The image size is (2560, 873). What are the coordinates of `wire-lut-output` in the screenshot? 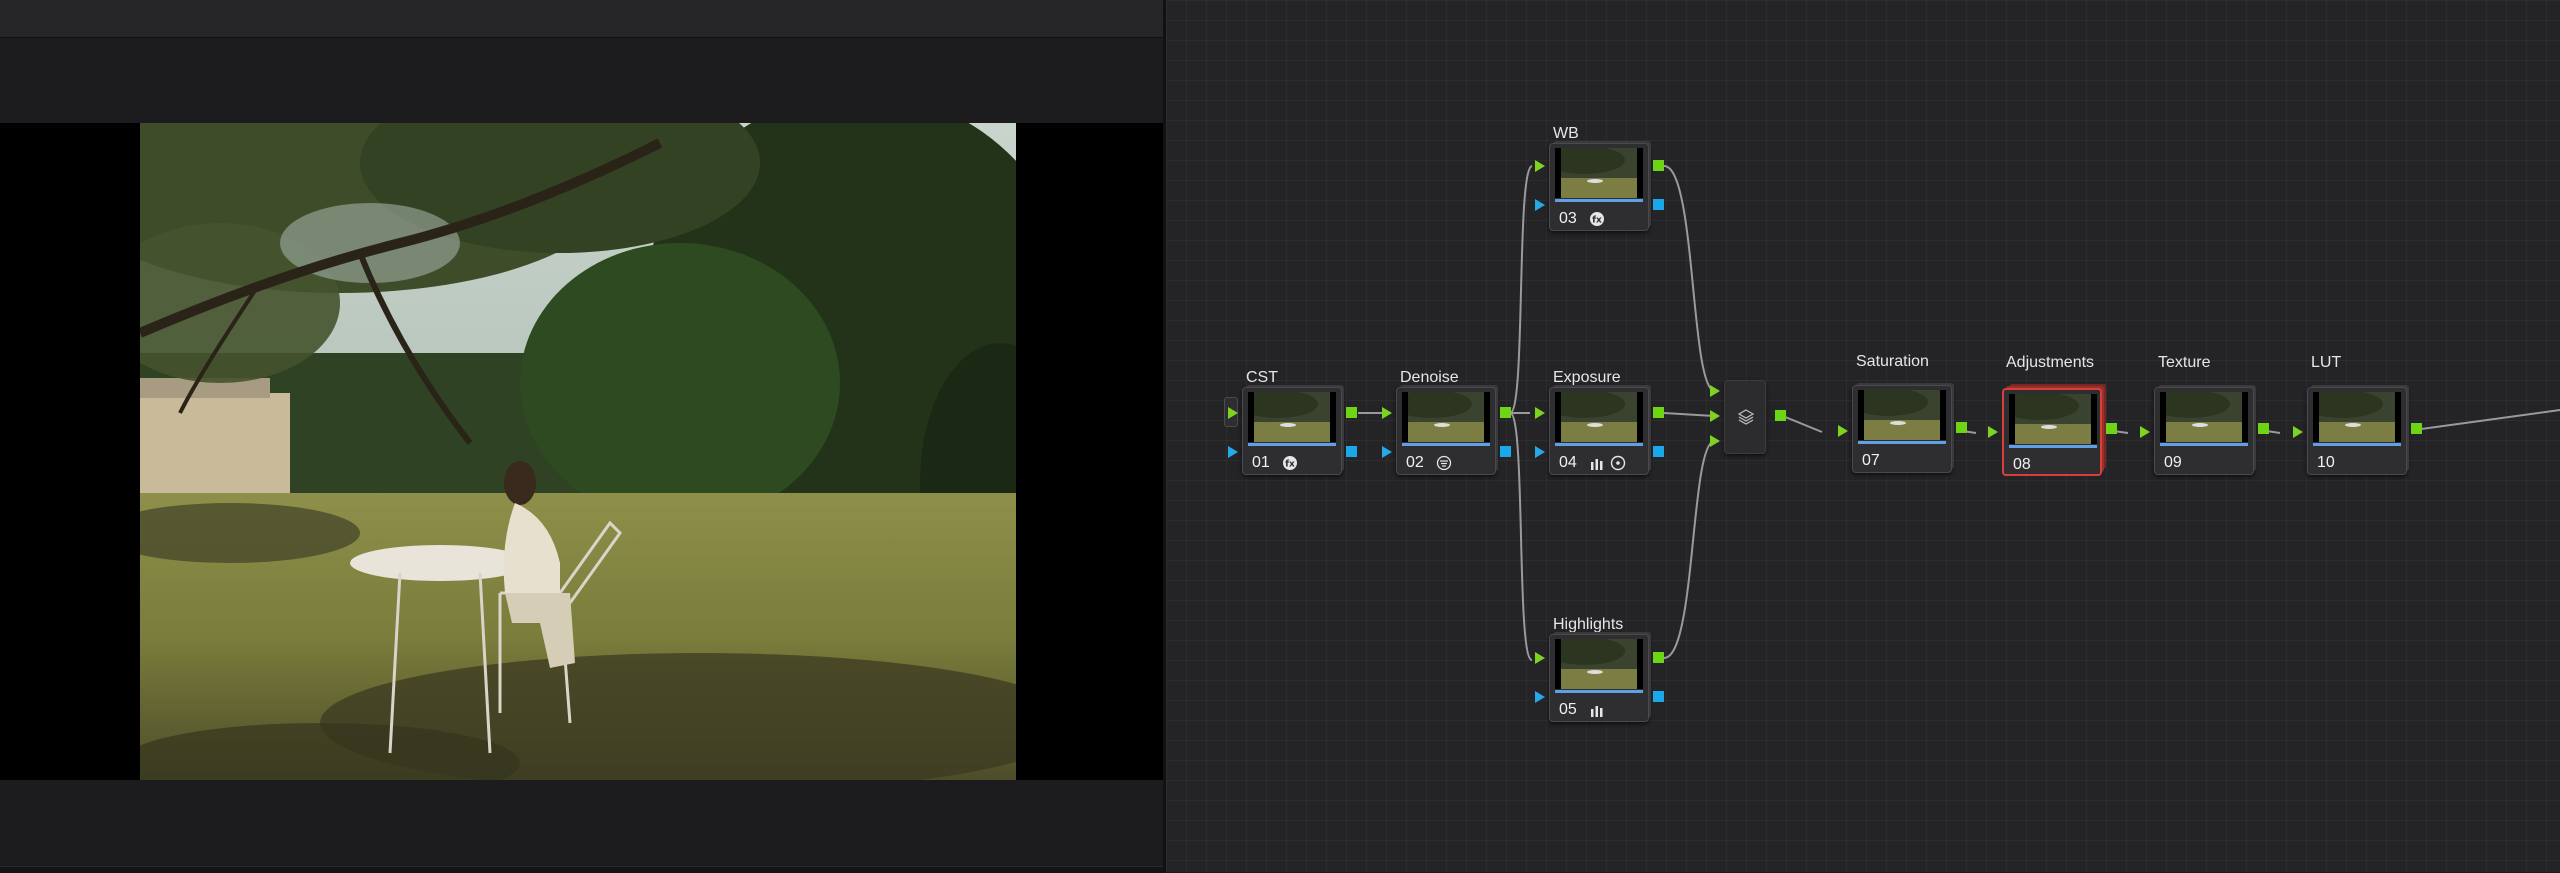 It's located at (2486, 420).